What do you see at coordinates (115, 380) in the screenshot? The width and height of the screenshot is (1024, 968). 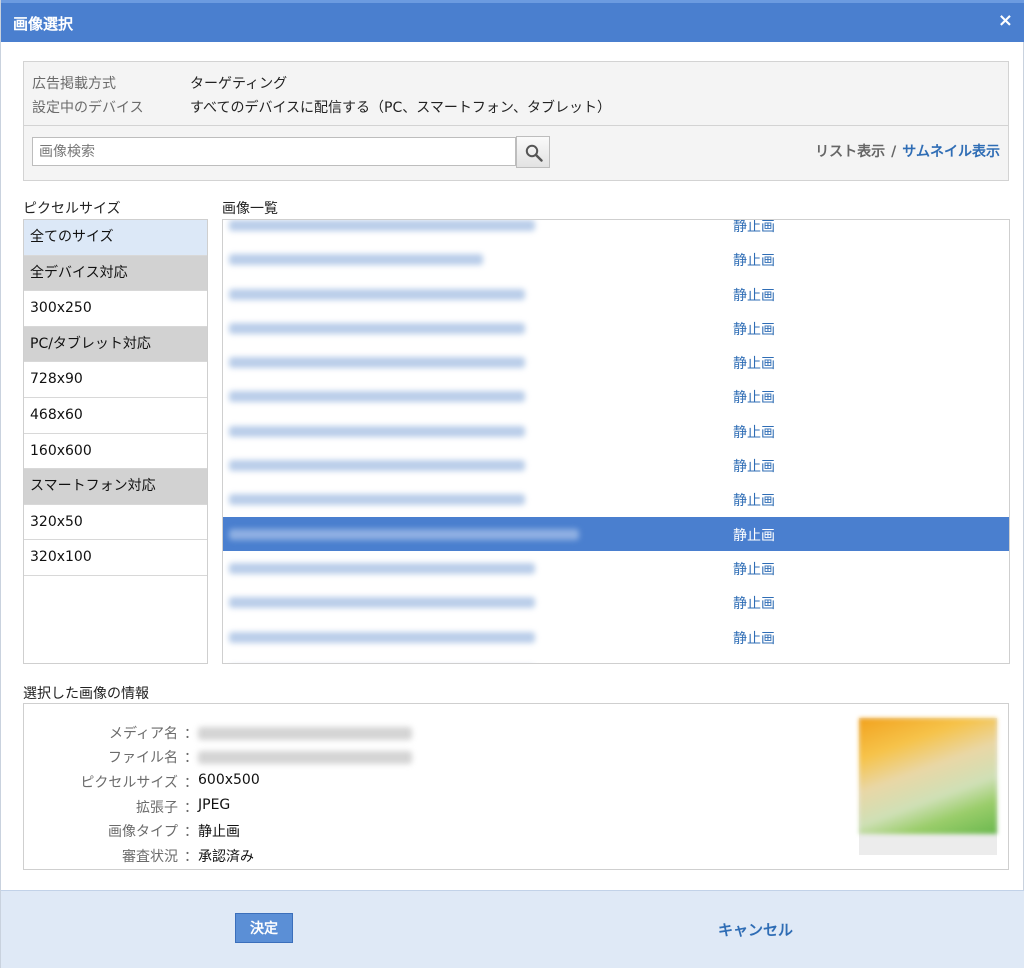 I see `size-item: 728x90` at bounding box center [115, 380].